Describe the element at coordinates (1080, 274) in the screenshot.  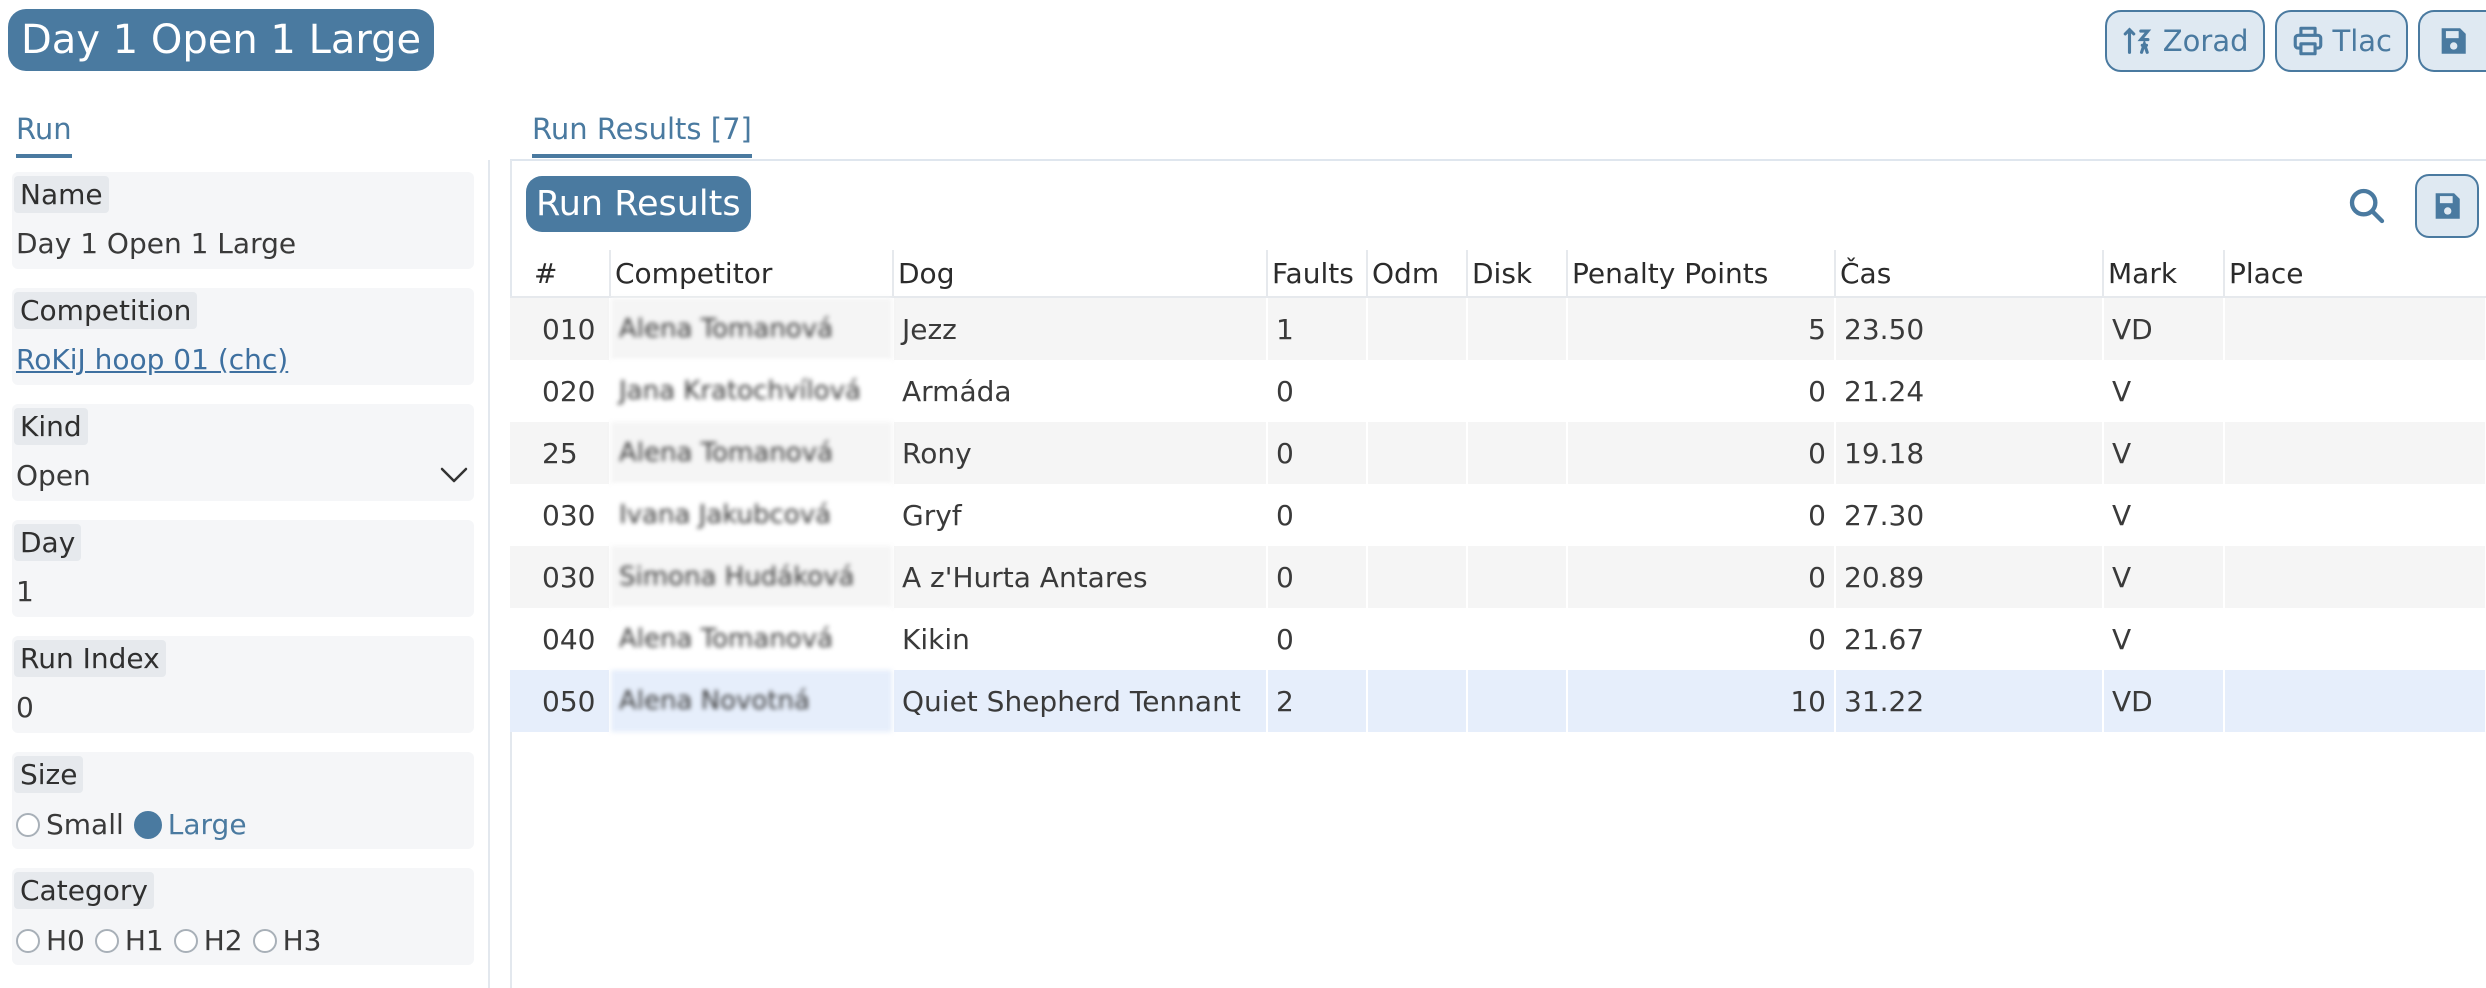
I see `col-header-dog: Dog` at that location.